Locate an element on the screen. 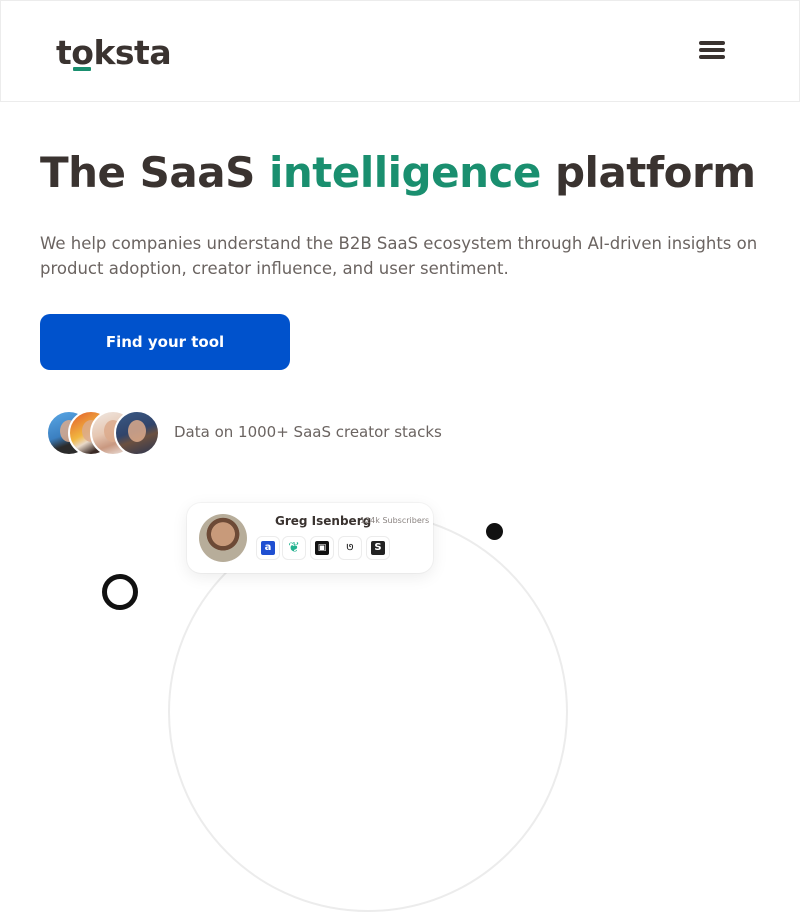  logo-text-start: t is located at coordinates (64, 52).